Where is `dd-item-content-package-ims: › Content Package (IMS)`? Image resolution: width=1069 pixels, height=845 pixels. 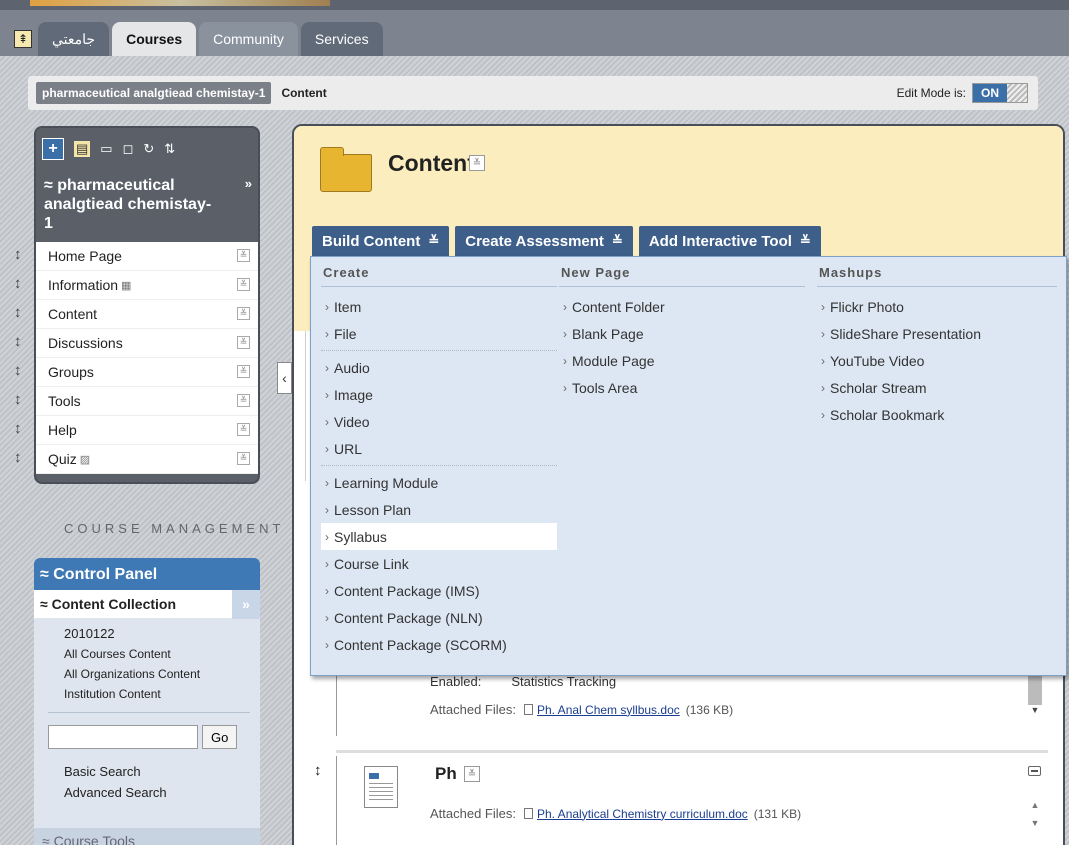 dd-item-content-package-ims: › Content Package (IMS) is located at coordinates (439, 590).